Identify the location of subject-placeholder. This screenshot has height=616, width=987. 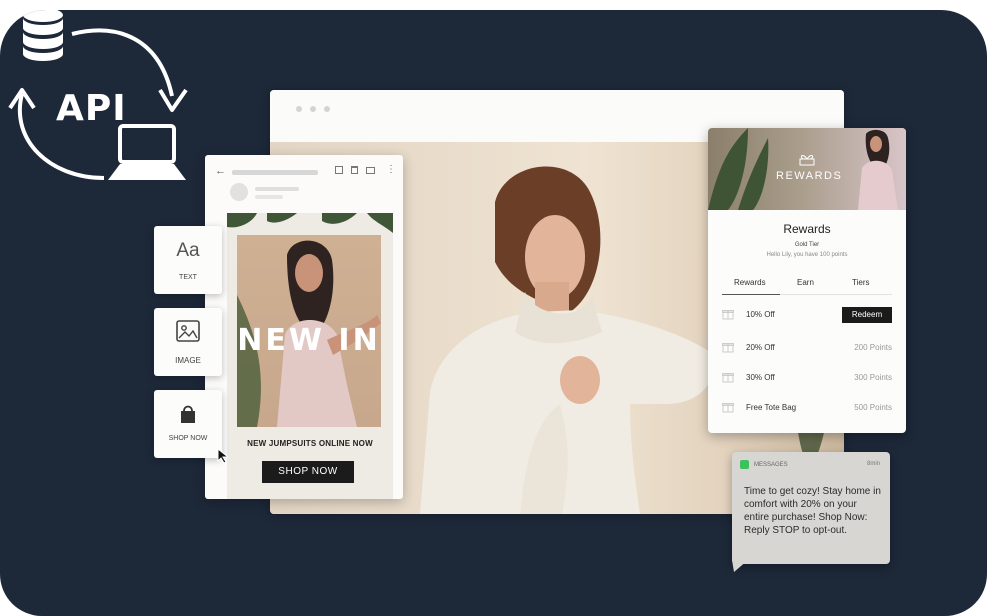
(275, 172).